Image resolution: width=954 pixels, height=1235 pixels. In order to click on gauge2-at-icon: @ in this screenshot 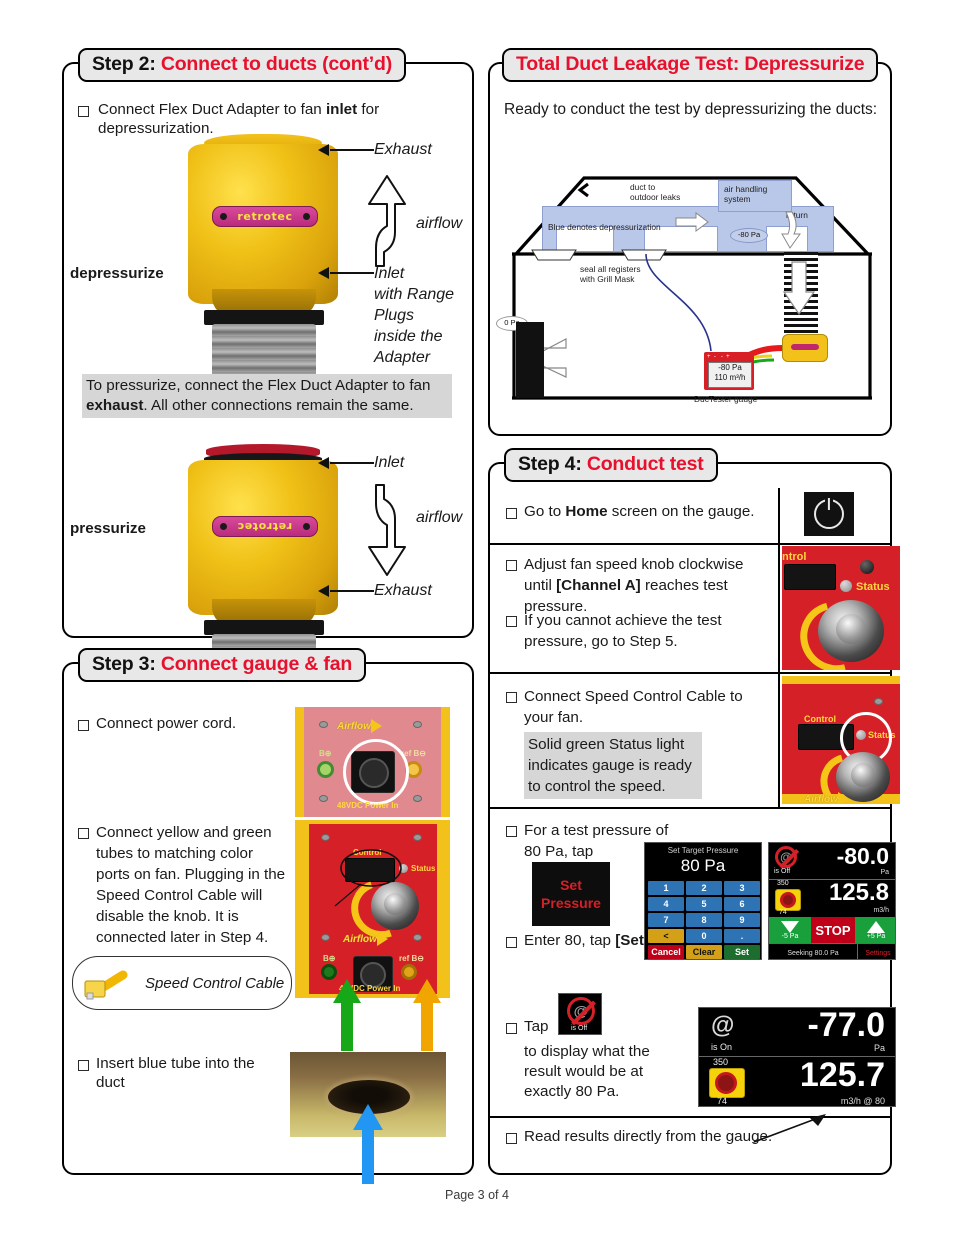, I will do `click(723, 1025)`.